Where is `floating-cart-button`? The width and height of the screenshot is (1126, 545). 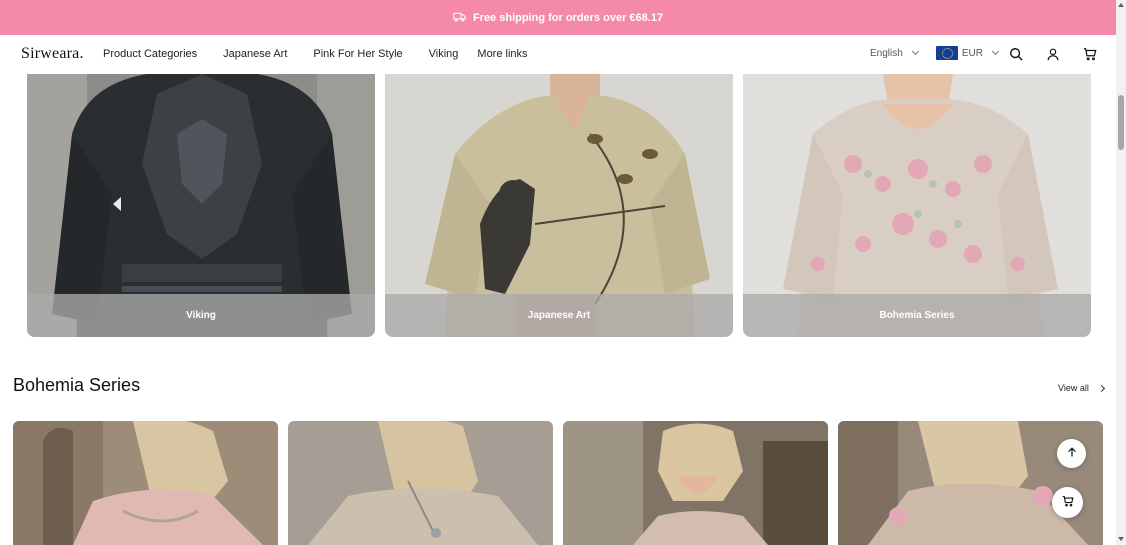 floating-cart-button is located at coordinates (1067, 502).